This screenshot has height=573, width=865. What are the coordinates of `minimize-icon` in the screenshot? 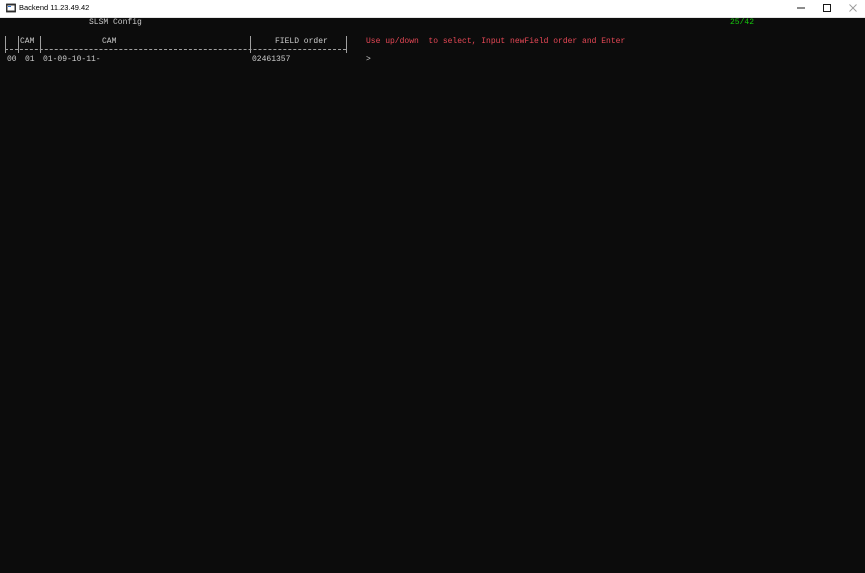 It's located at (801, 9).